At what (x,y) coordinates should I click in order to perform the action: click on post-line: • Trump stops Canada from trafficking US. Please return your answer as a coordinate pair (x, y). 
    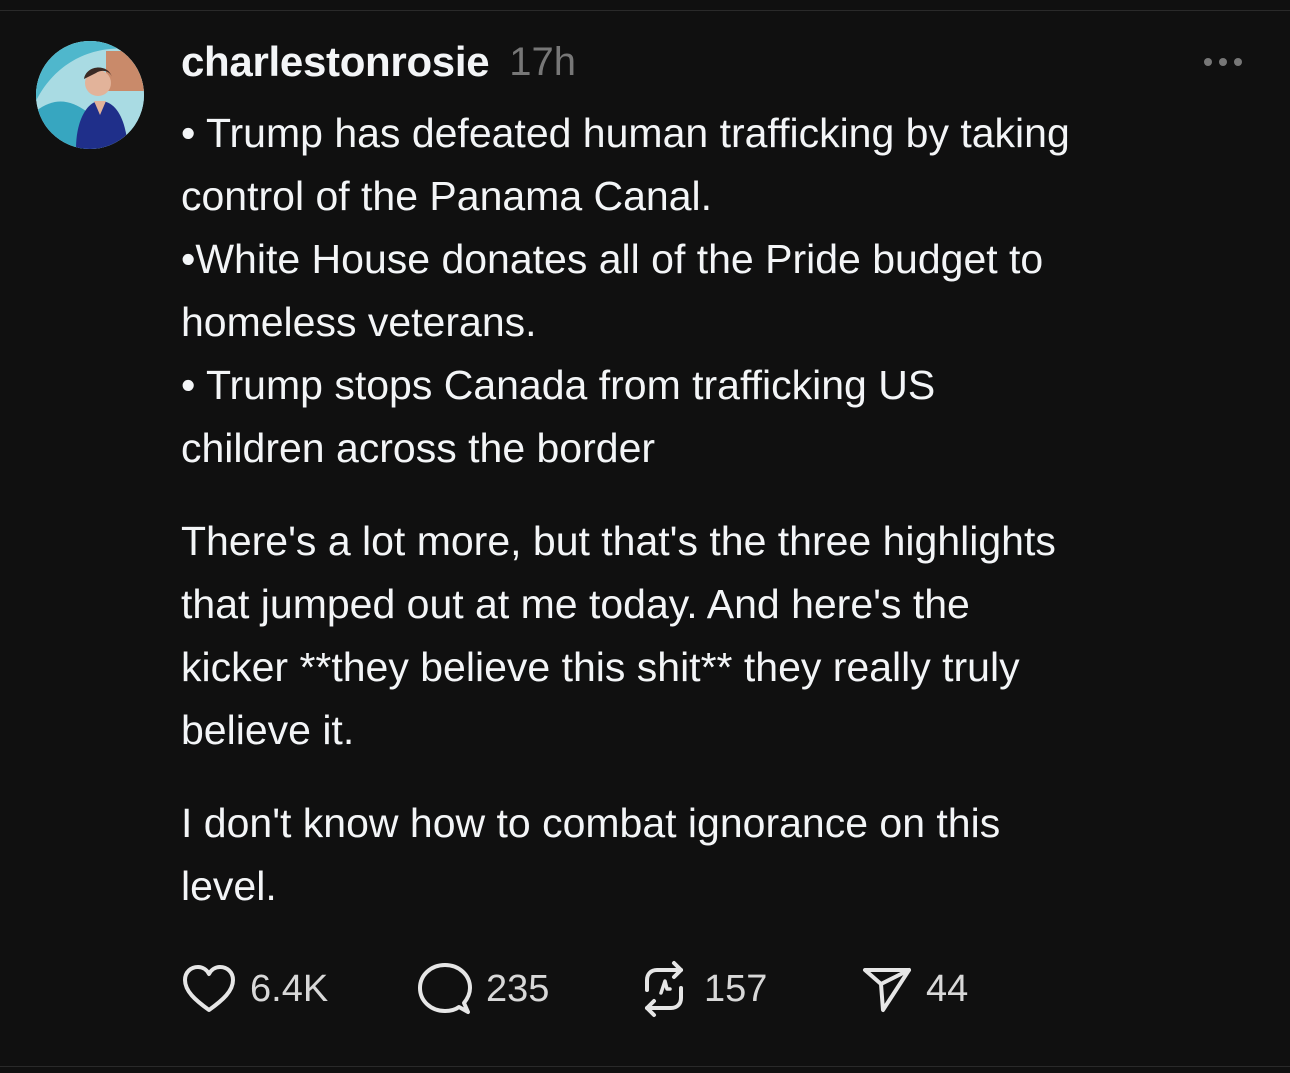
    Looking at the image, I should click on (558, 385).